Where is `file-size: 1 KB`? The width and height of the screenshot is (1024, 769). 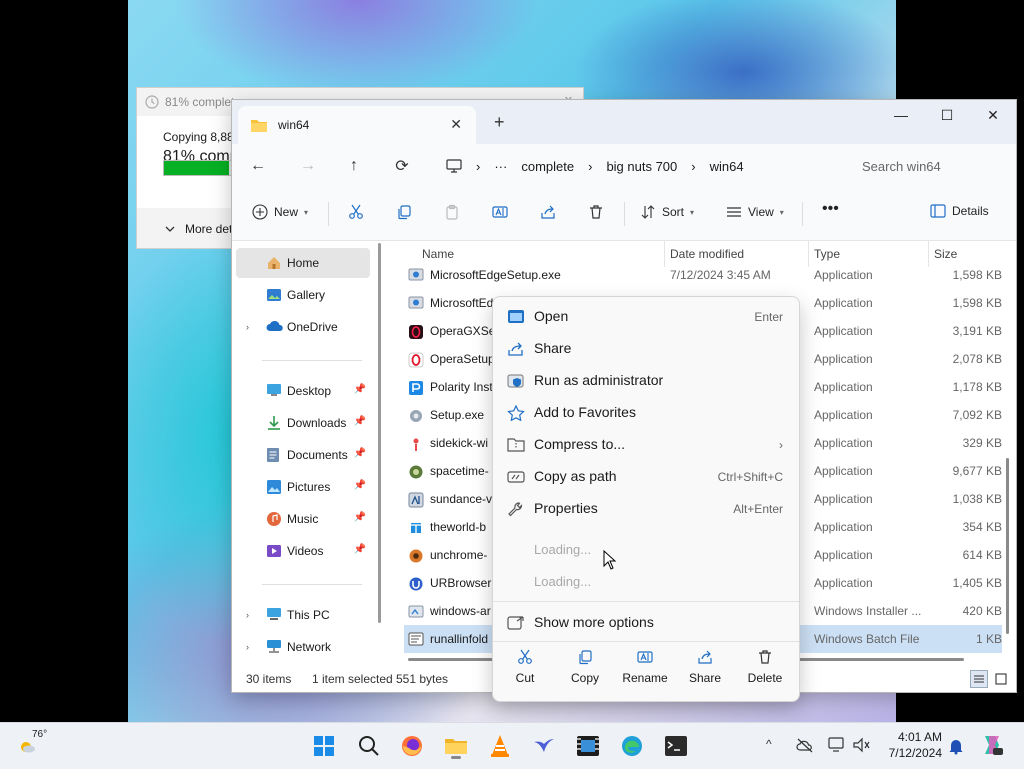
file-size: 1 KB is located at coordinates (988, 639).